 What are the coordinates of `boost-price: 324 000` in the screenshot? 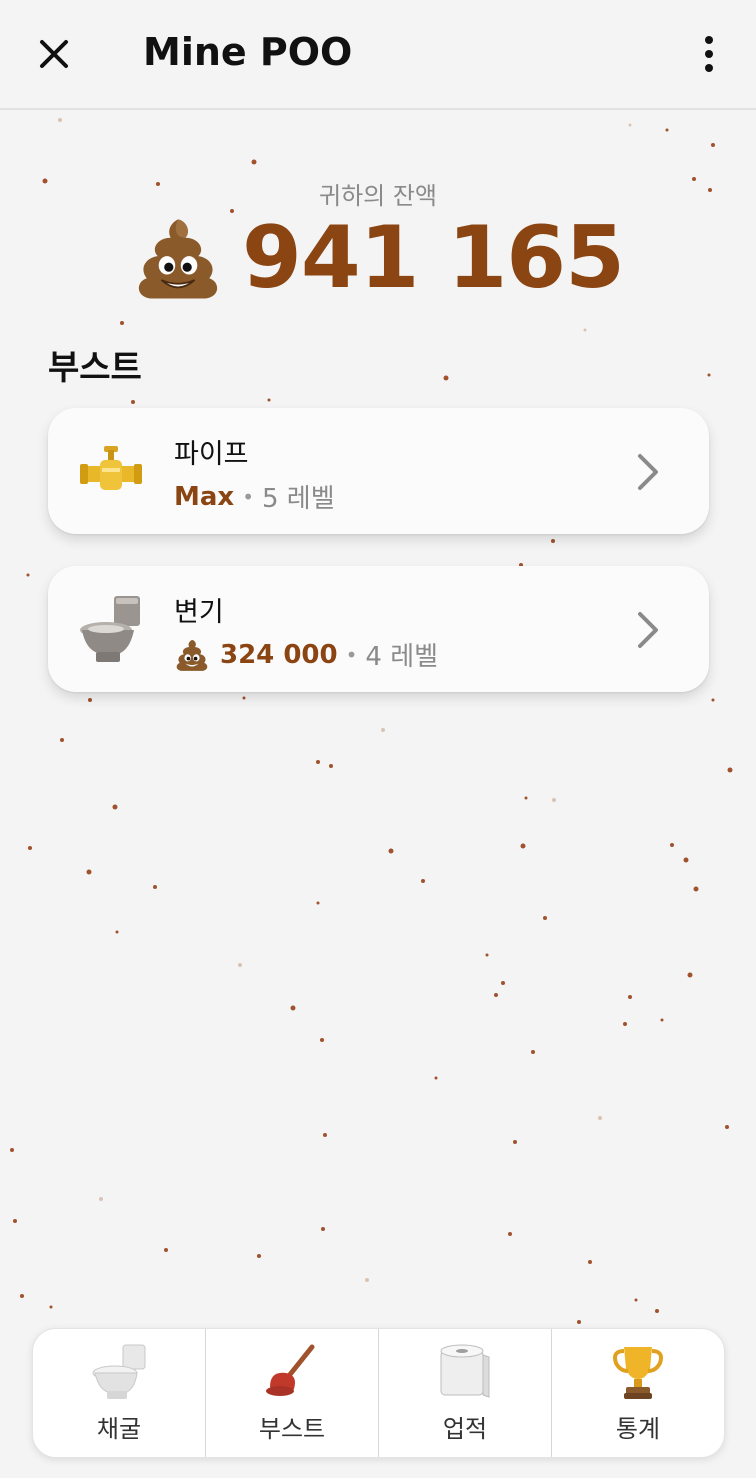 It's located at (279, 654).